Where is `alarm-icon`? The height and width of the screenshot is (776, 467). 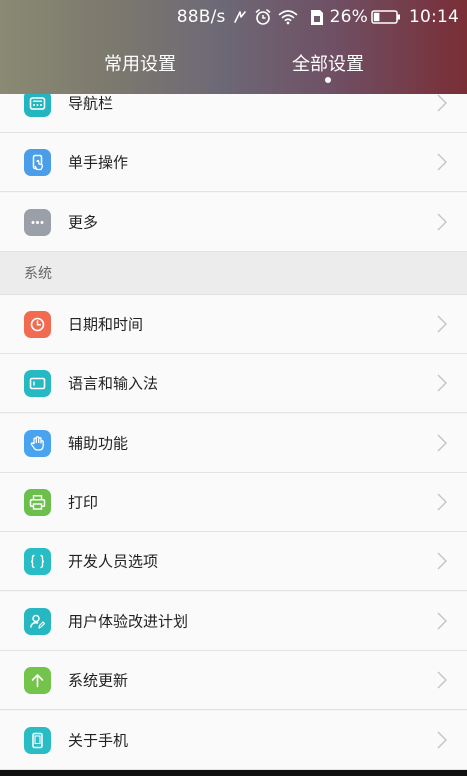 alarm-icon is located at coordinates (263, 17).